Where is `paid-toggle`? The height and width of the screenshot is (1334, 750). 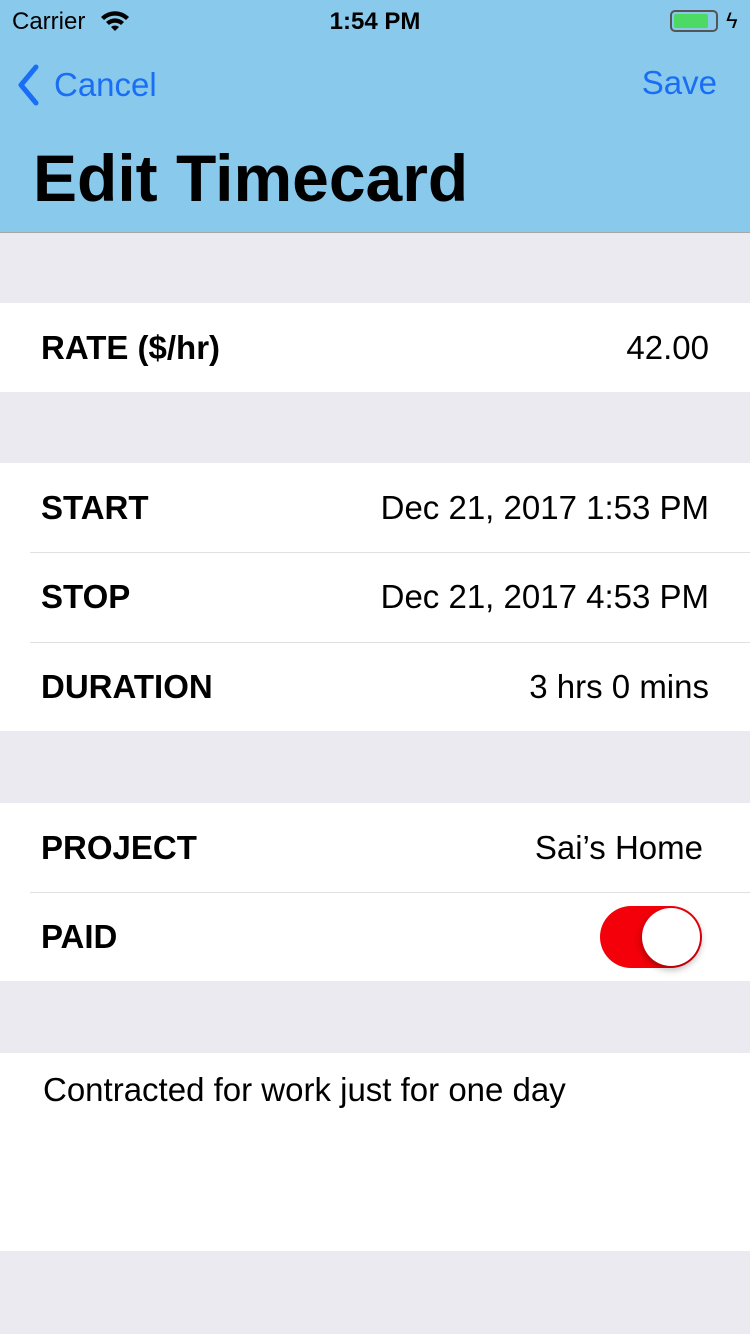 paid-toggle is located at coordinates (651, 936).